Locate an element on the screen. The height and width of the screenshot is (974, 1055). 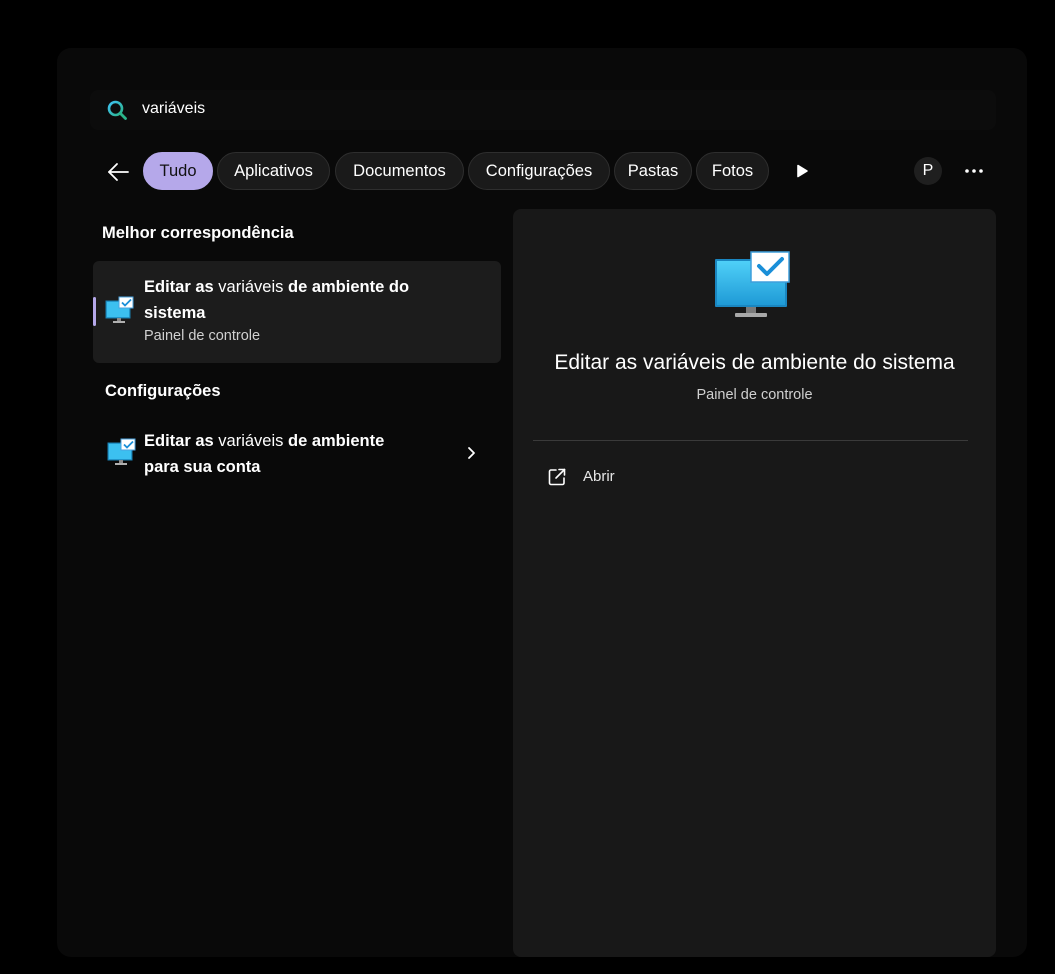
tab-fotos: Fotos is located at coordinates (732, 171).